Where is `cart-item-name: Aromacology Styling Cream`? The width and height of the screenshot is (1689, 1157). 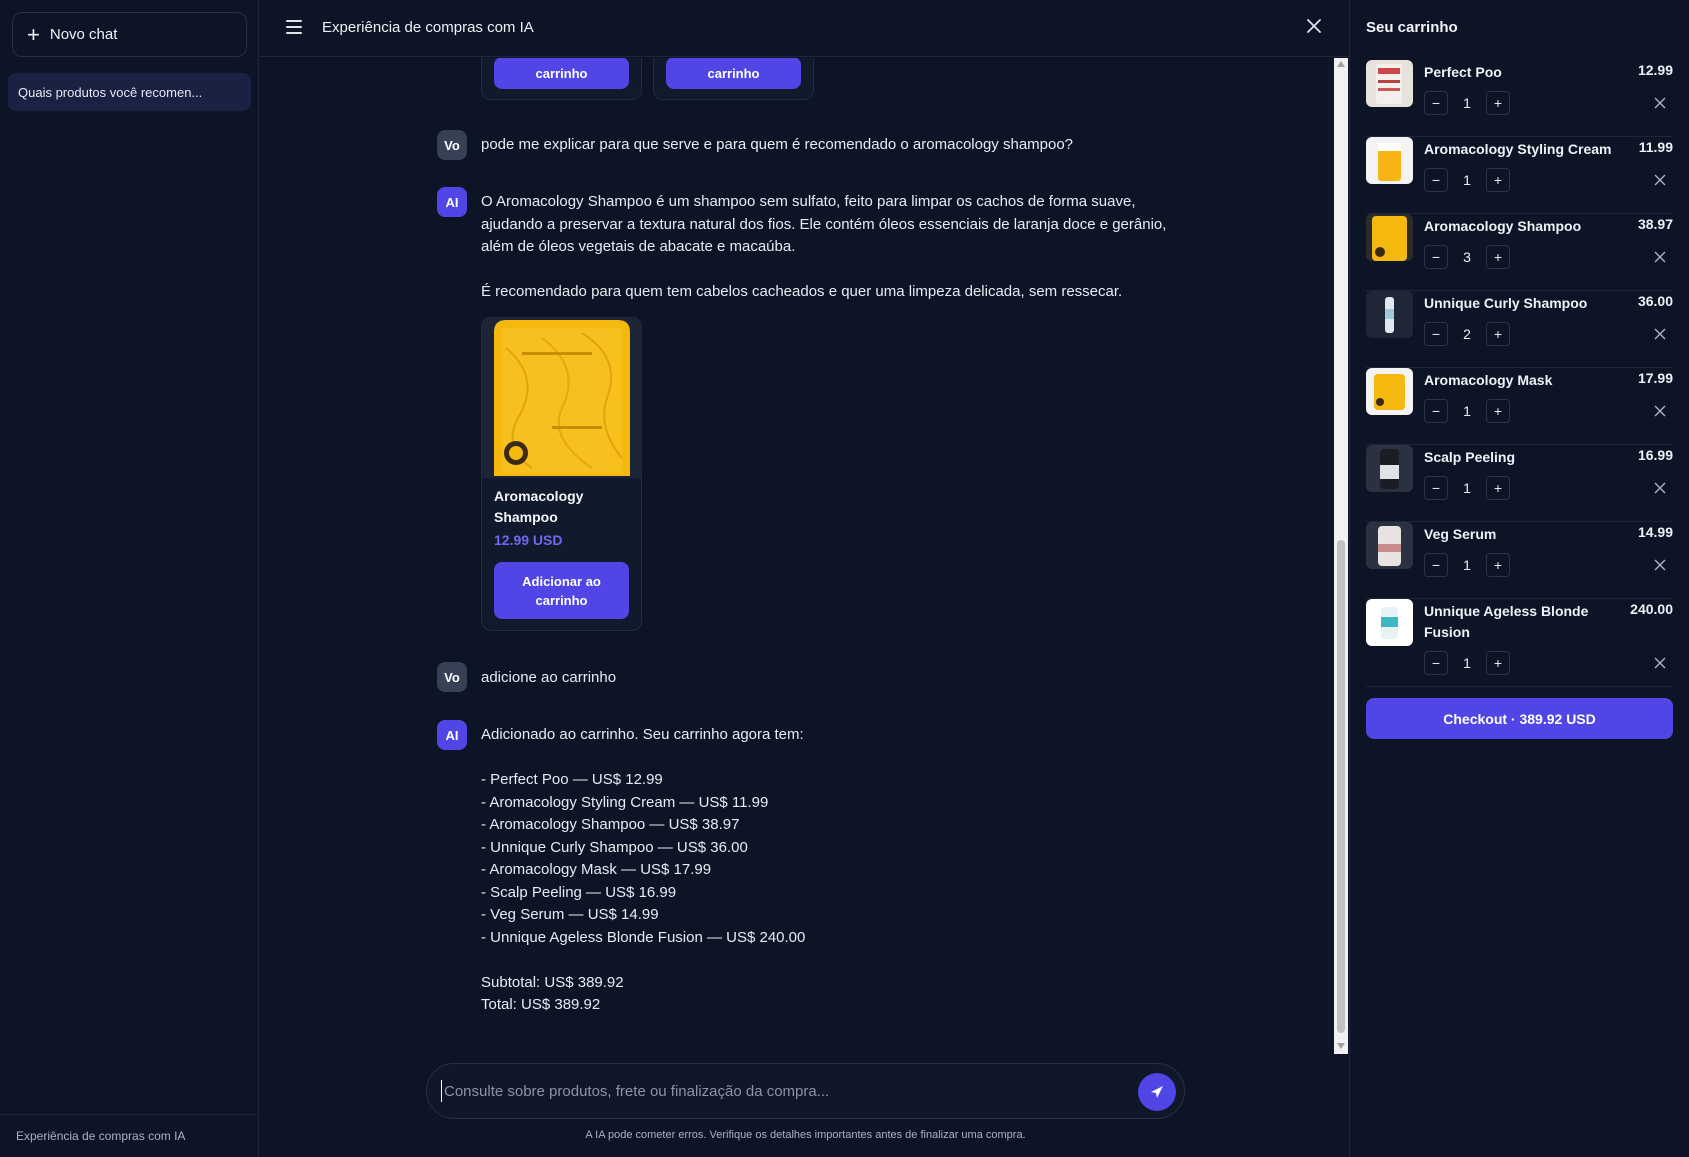
cart-item-name: Aromacology Styling Cream is located at coordinates (1518, 149).